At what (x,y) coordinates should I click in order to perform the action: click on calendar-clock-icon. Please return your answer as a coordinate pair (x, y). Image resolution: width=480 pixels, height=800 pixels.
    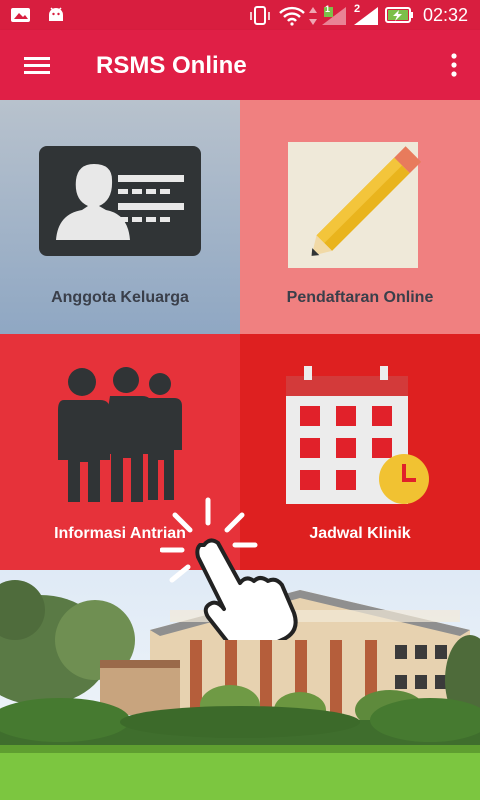
    Looking at the image, I should click on (357, 435).